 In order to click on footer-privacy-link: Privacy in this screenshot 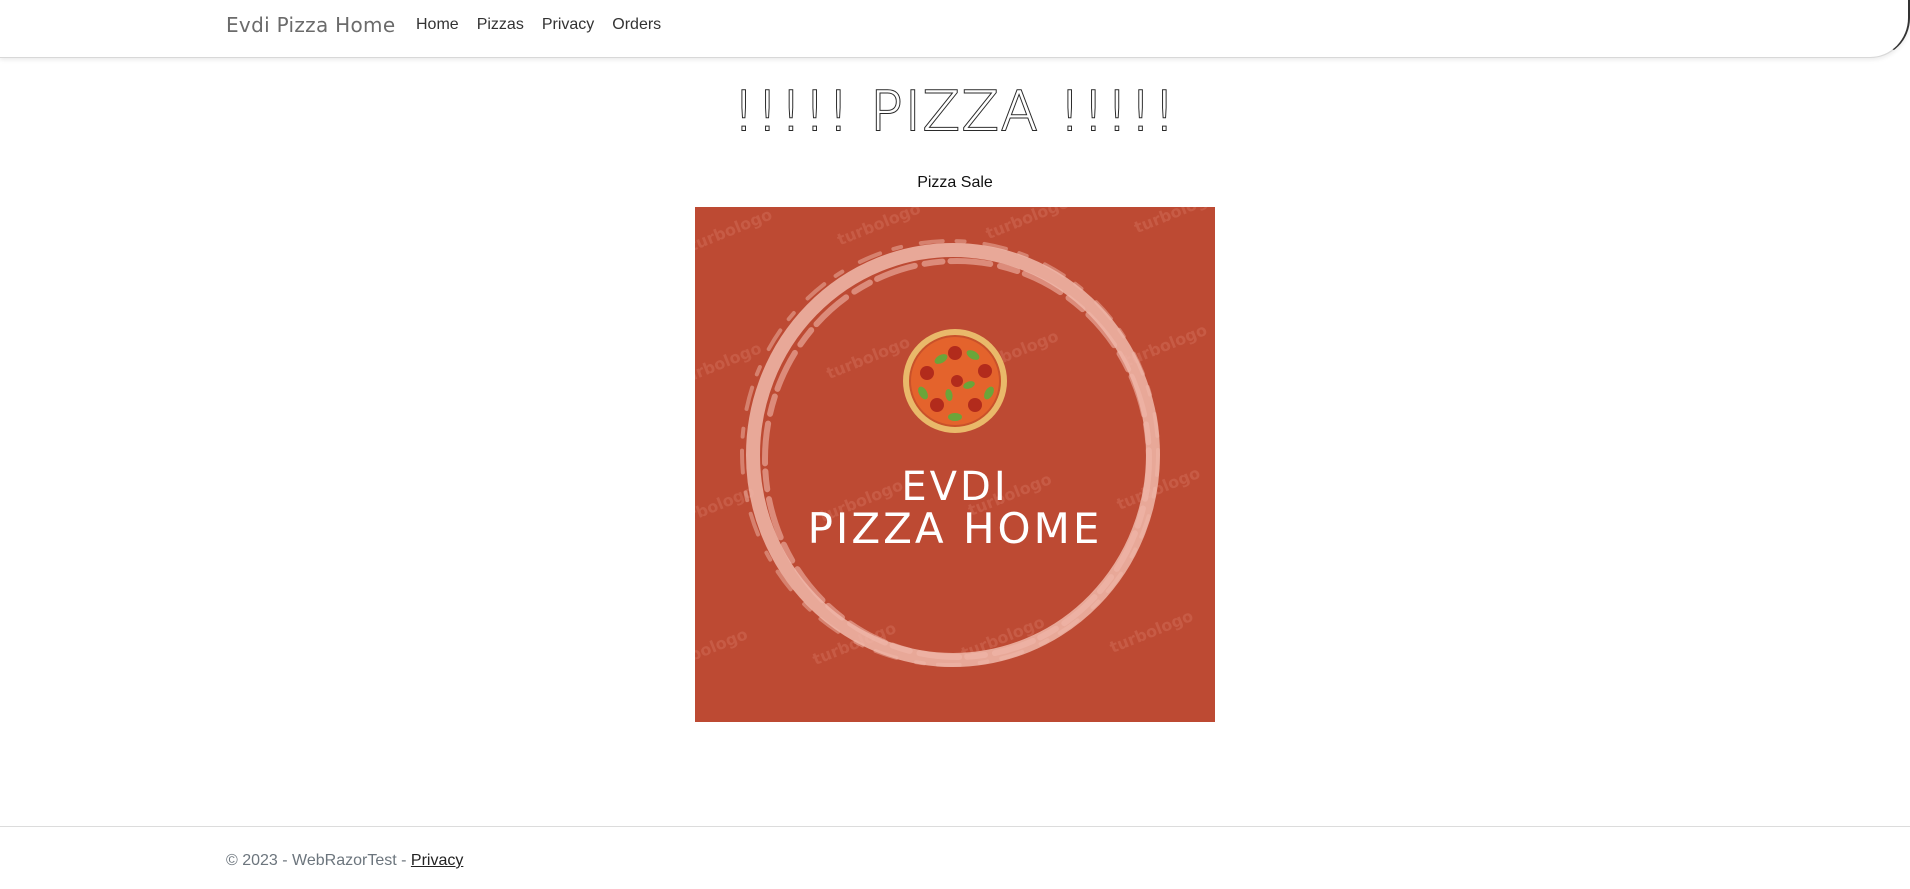, I will do `click(437, 860)`.